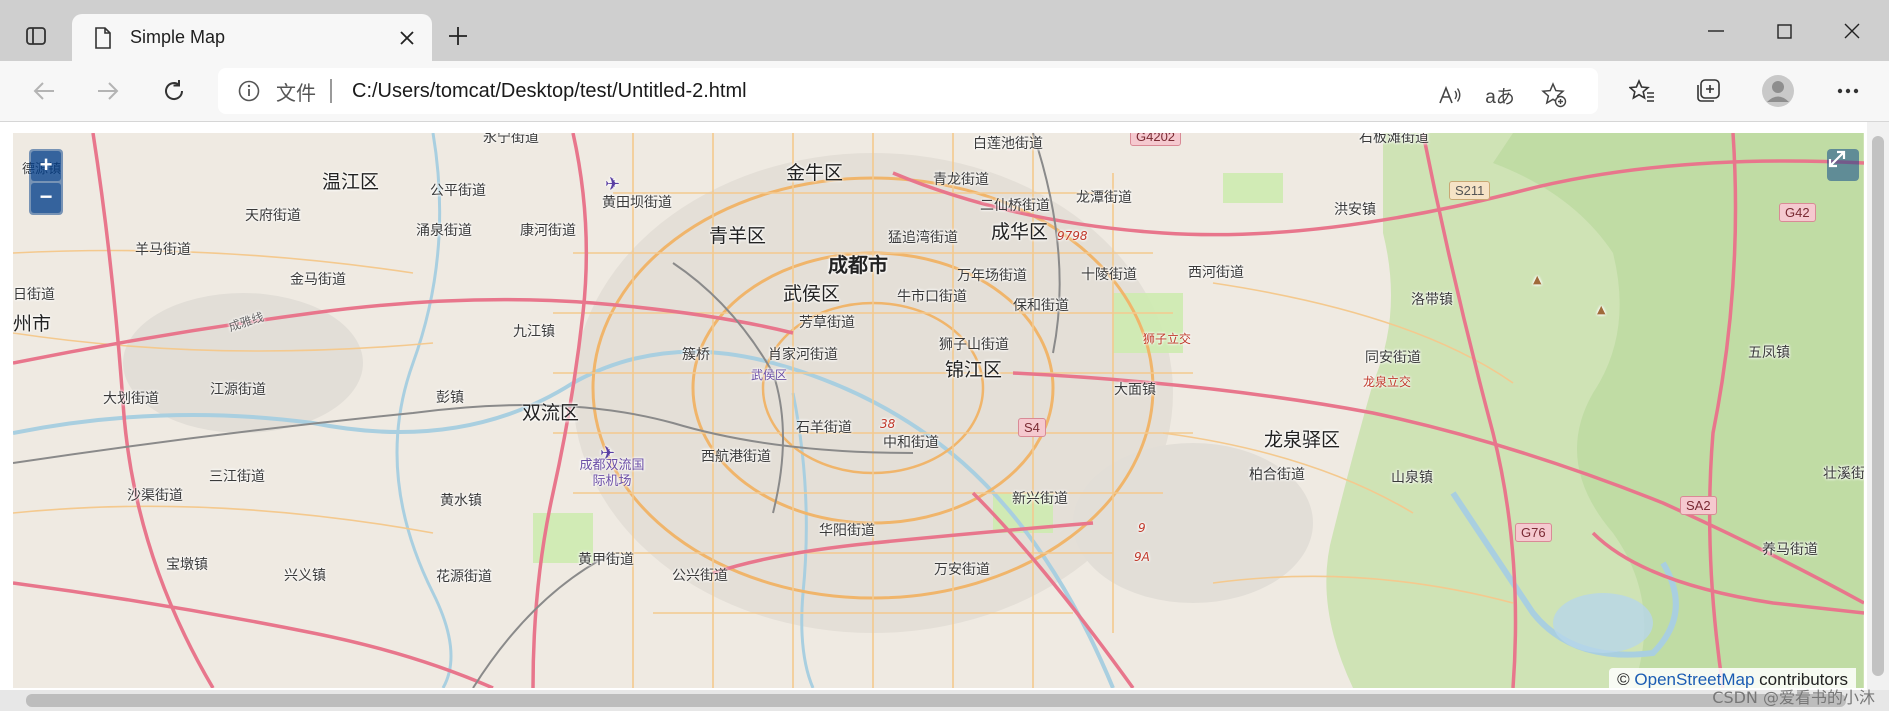  I want to click on street-label: 公兴街道, so click(700, 576).